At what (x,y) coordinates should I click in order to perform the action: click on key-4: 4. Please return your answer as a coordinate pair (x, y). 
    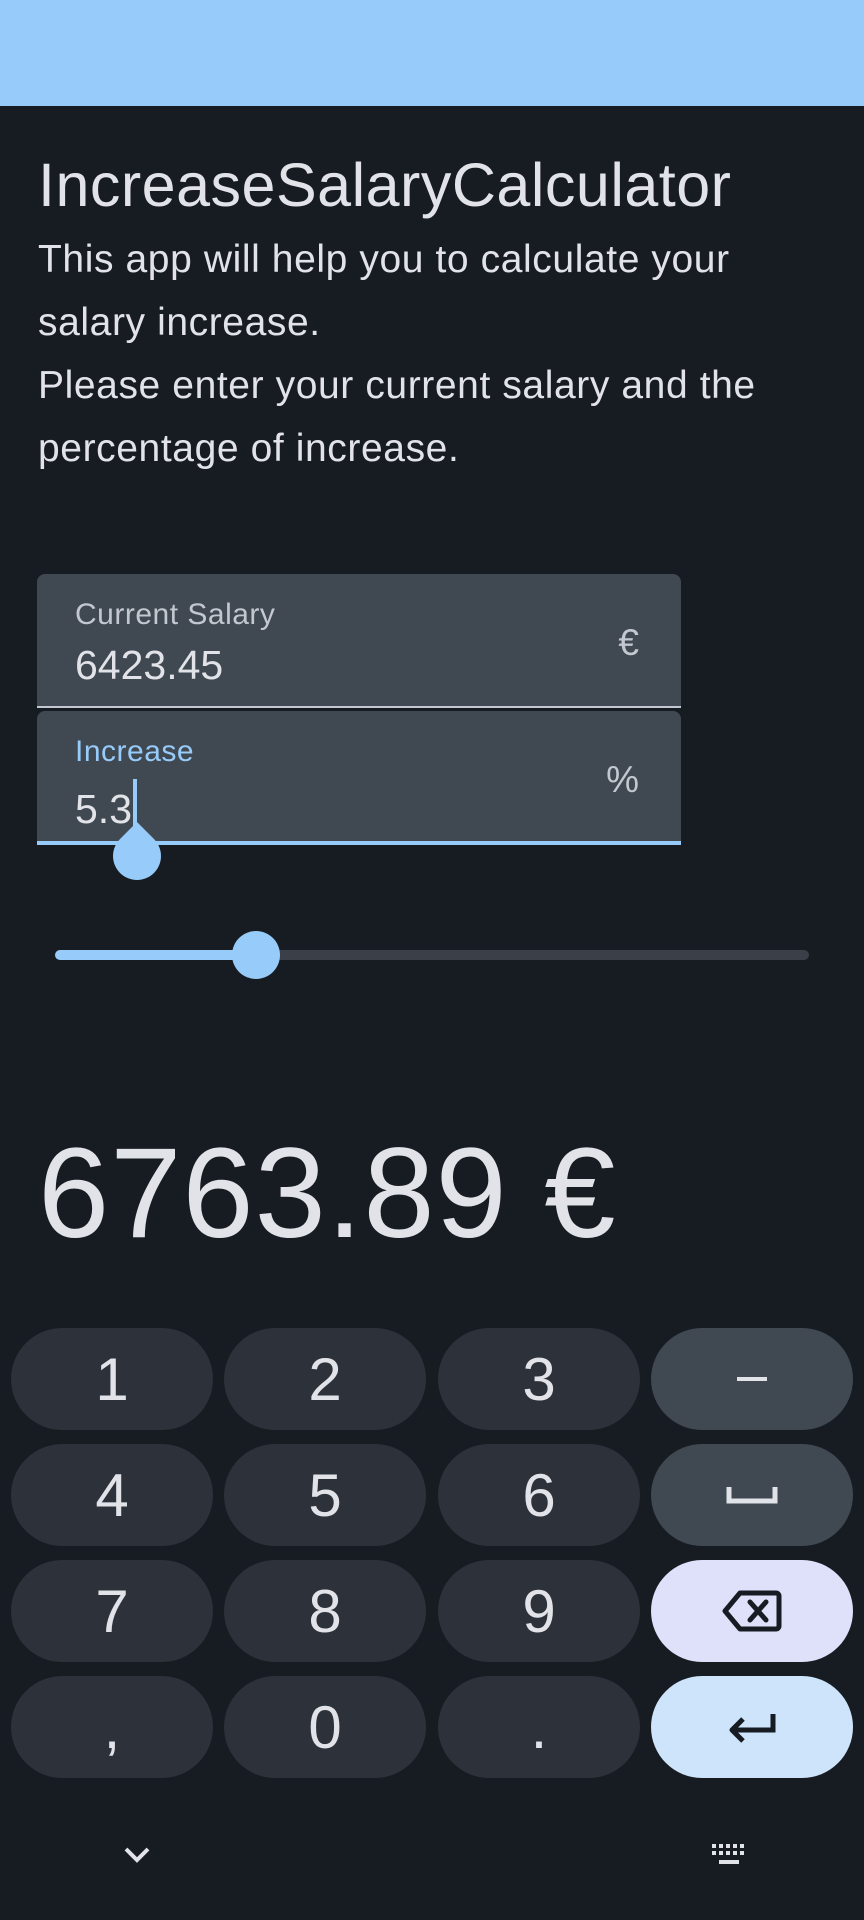
    Looking at the image, I should click on (112, 1495).